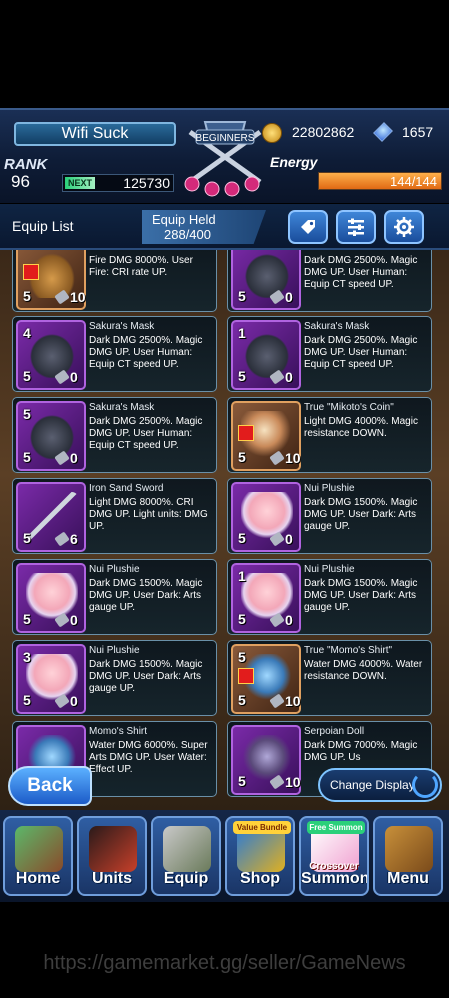 This screenshot has height=998, width=449. I want to click on equip-thumbnail: 4 5 0, so click(51, 355).